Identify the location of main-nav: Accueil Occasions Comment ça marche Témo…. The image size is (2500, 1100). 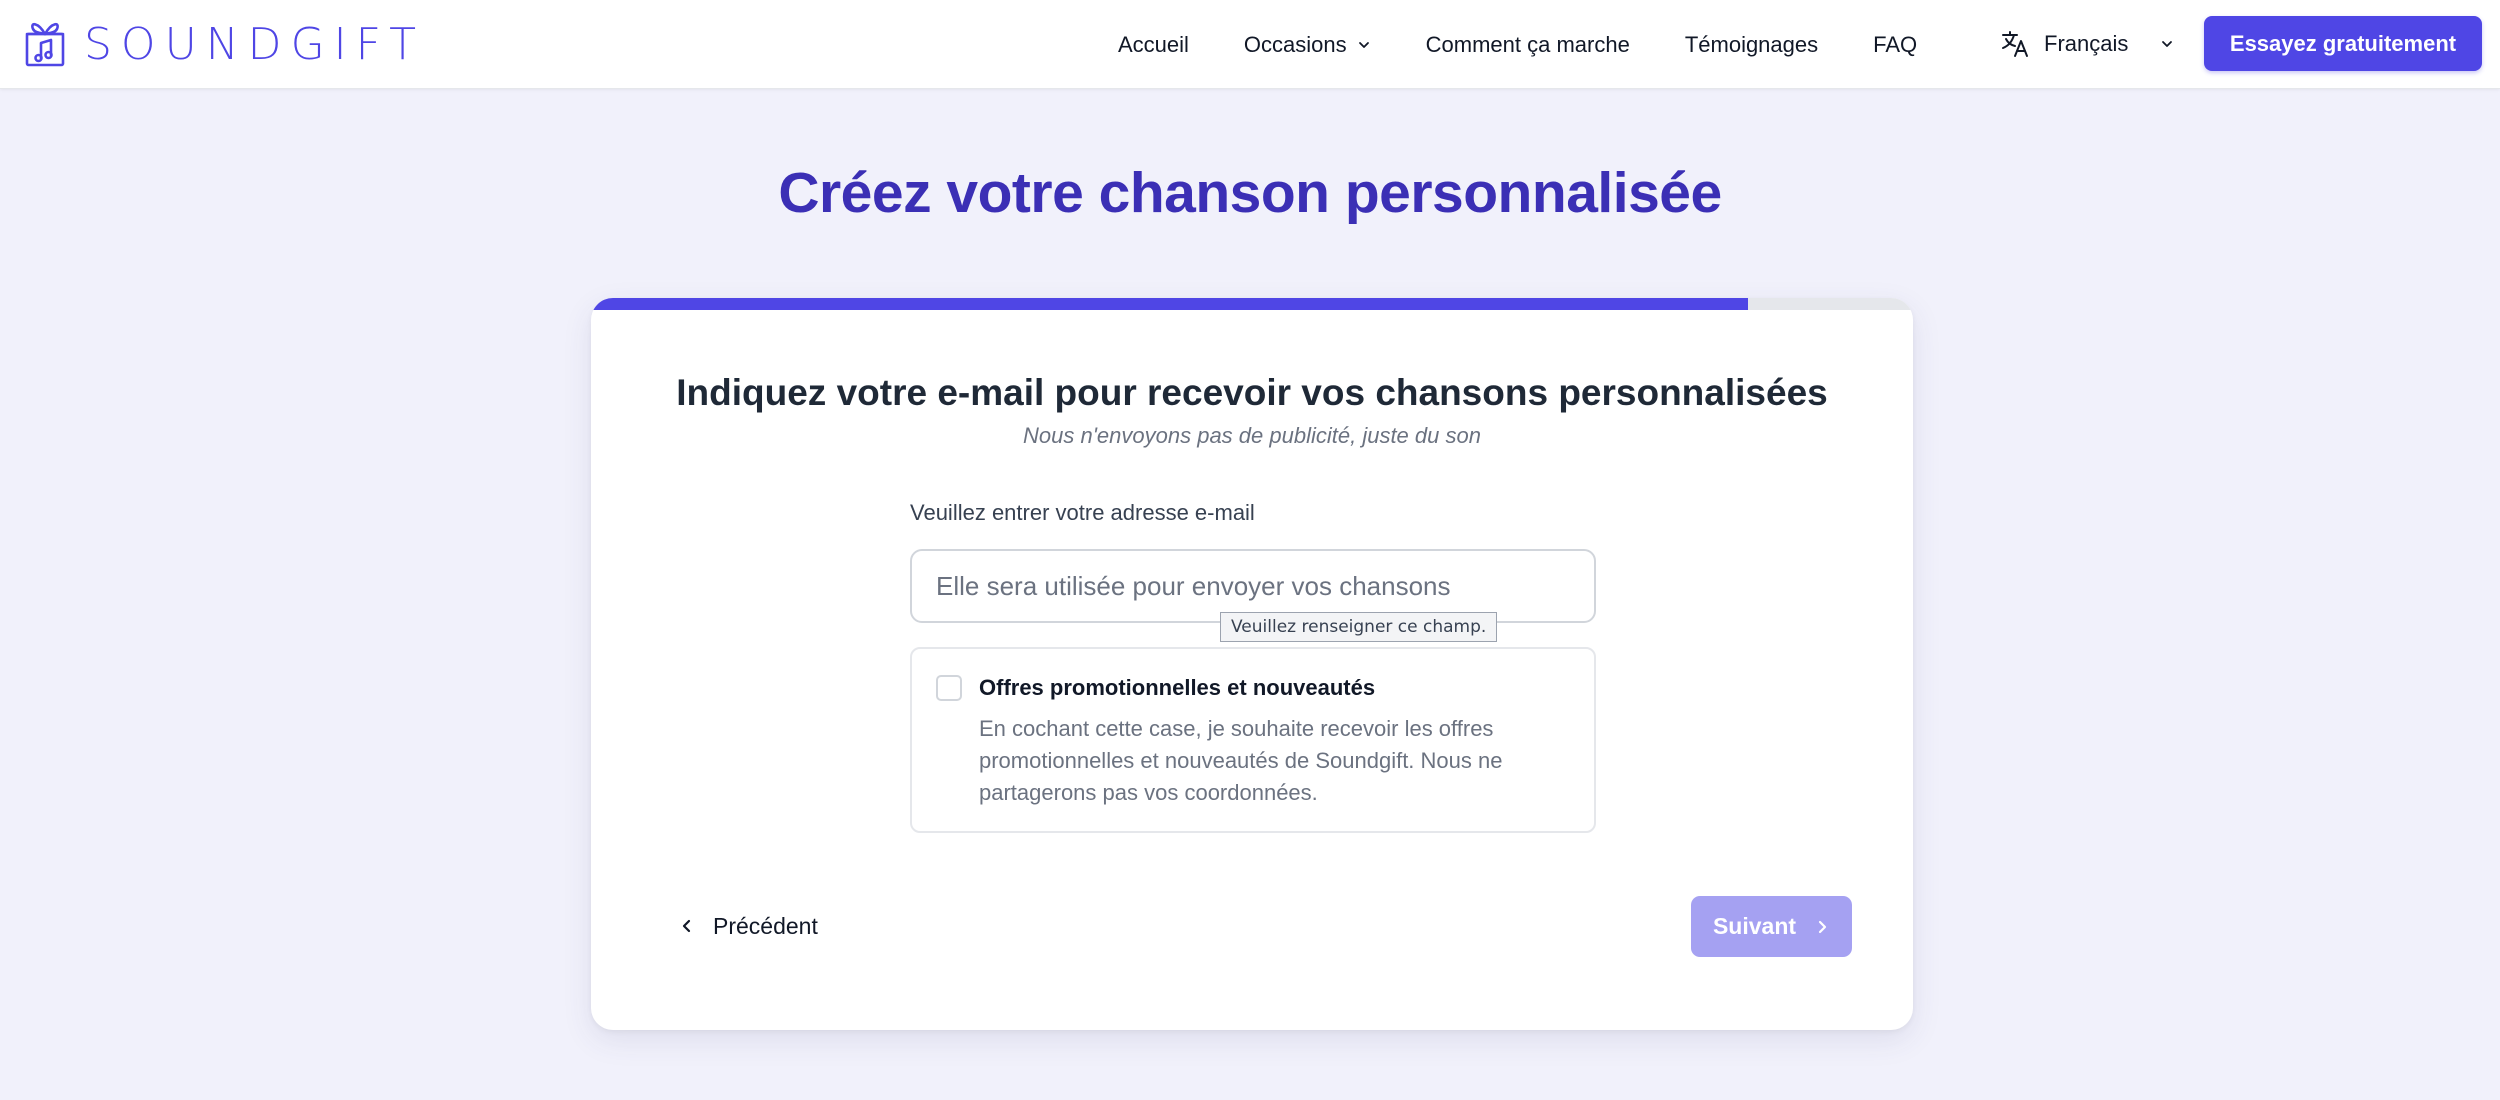
(1545, 44).